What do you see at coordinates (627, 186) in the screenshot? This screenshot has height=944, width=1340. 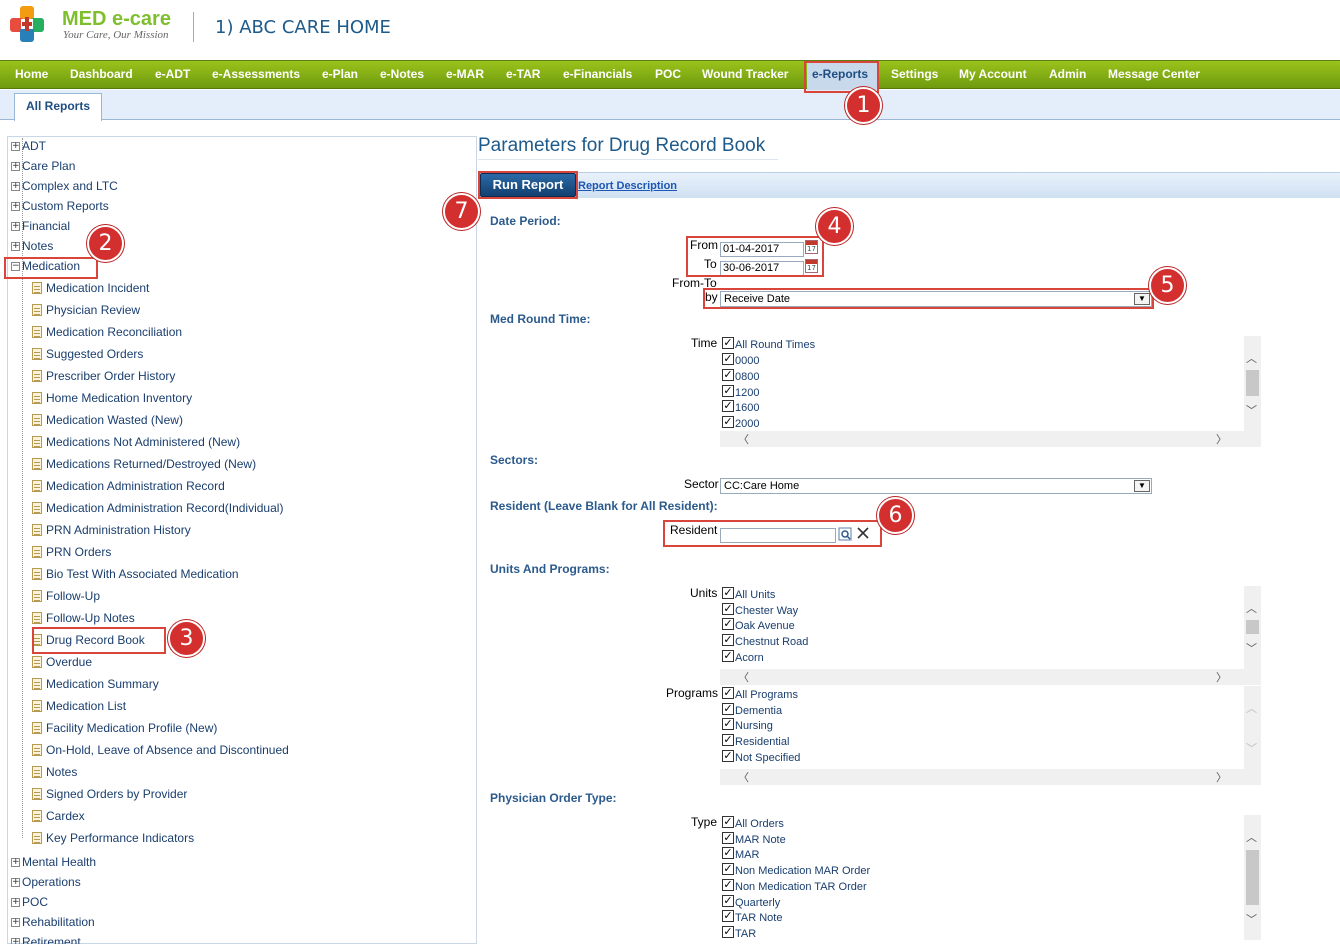 I see `report-description-link: Report Description` at bounding box center [627, 186].